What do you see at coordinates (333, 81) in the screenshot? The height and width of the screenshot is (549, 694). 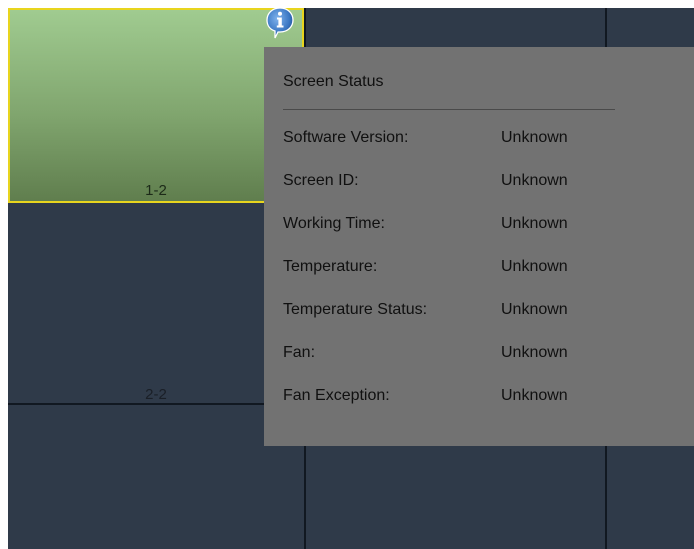 I see `popup-title: Screen Status` at bounding box center [333, 81].